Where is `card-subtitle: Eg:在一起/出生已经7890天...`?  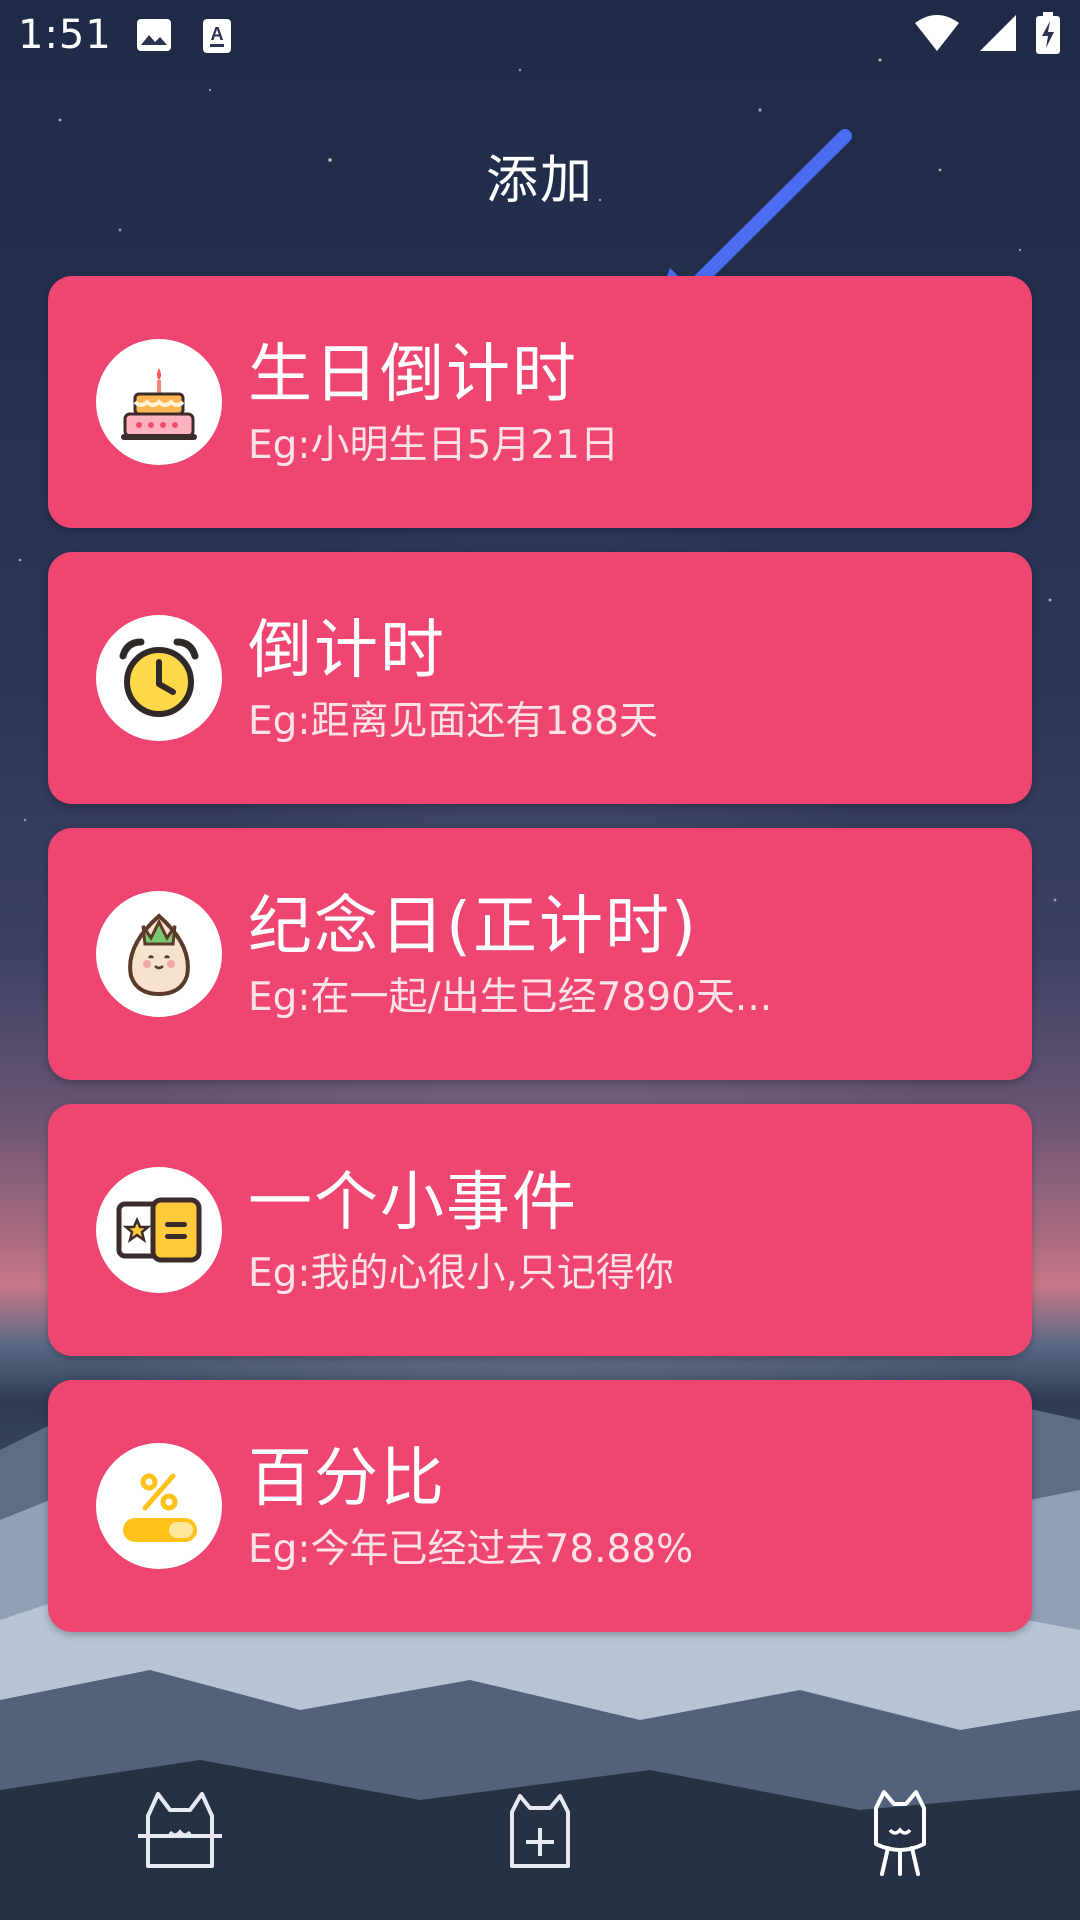
card-subtitle: Eg:在一起/出生已经7890天... is located at coordinates (510, 997).